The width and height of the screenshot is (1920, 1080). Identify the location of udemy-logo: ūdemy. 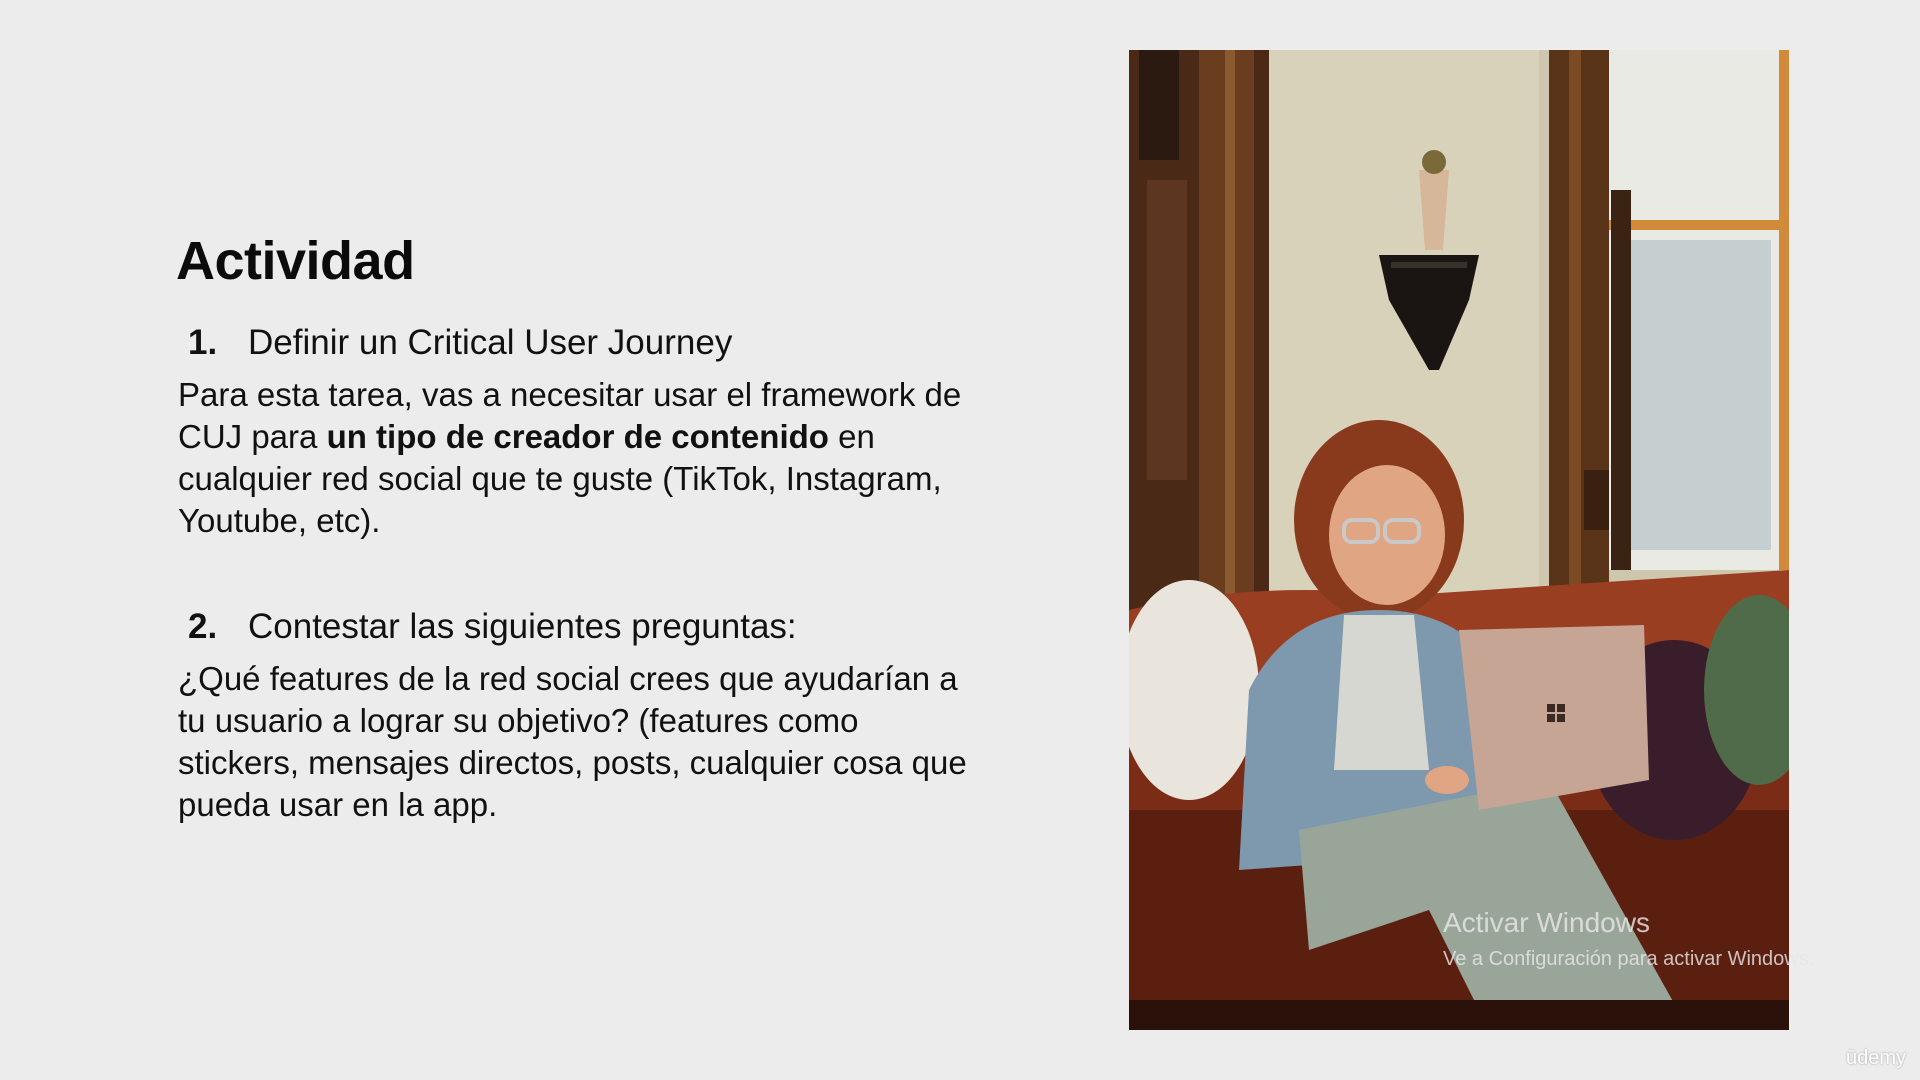
(1875, 1058).